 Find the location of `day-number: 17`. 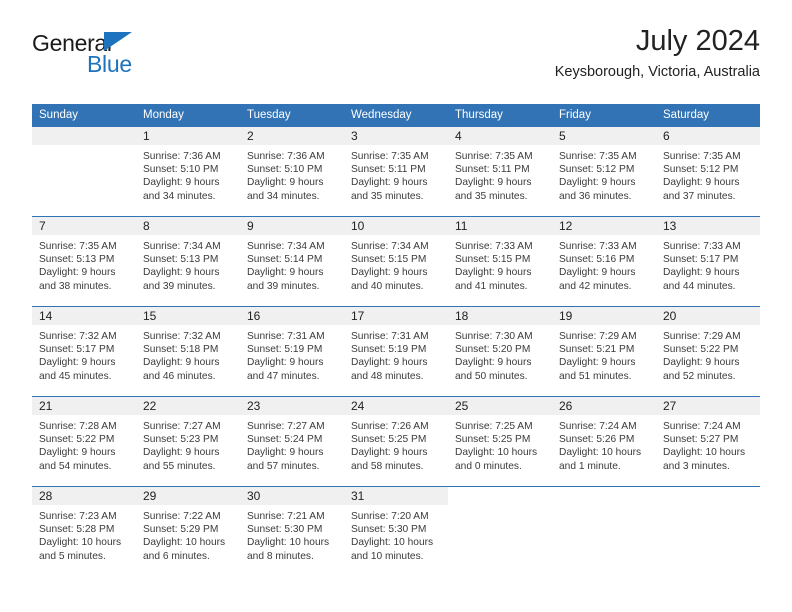

day-number: 17 is located at coordinates (396, 316).